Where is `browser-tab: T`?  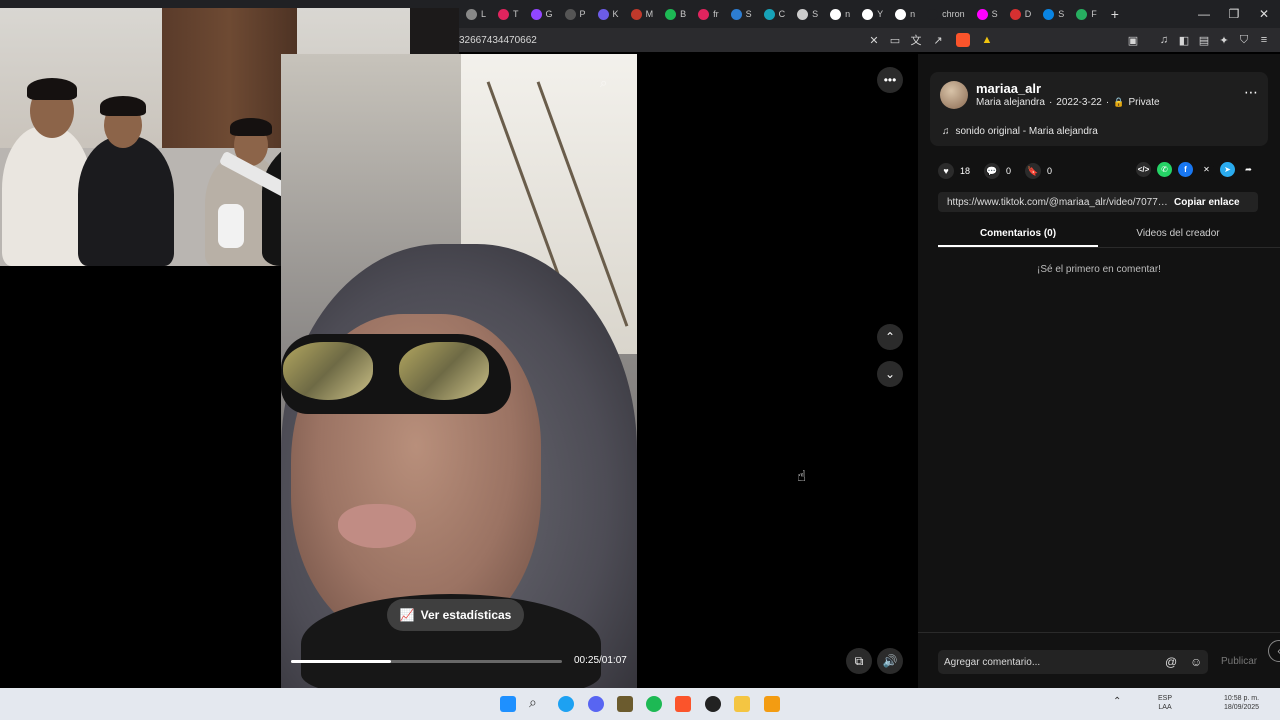 browser-tab: T is located at coordinates (508, 14).